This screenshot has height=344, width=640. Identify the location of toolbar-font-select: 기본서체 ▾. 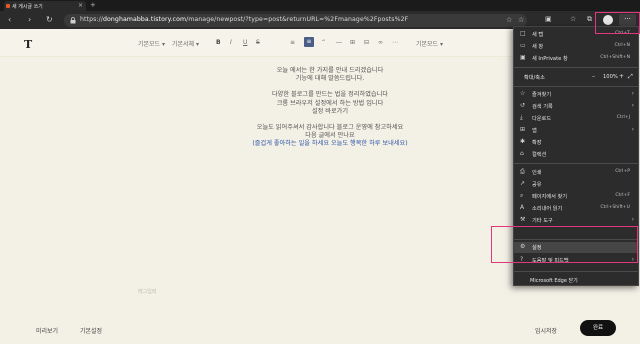
(185, 43).